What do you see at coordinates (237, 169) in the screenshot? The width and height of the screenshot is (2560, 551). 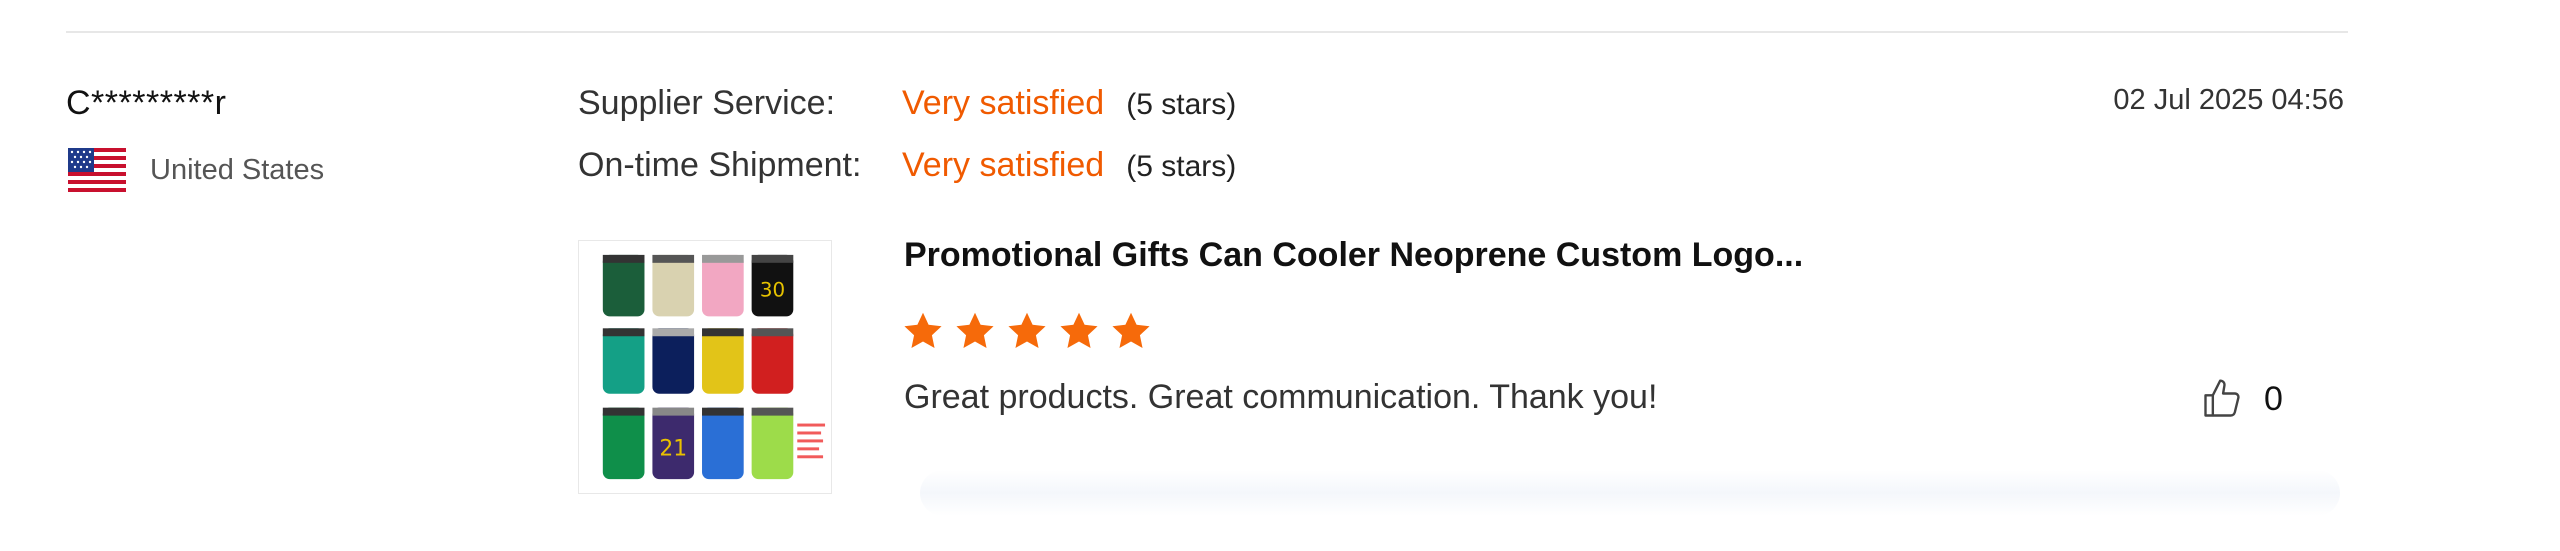 I see `country-label: United States` at bounding box center [237, 169].